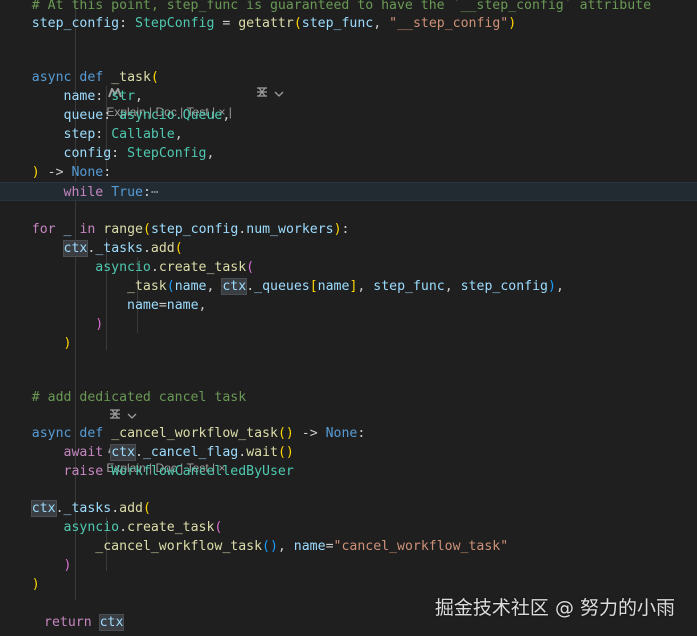 Image resolution: width=697 pixels, height=636 pixels. I want to click on keyword: raise, so click(83, 471).